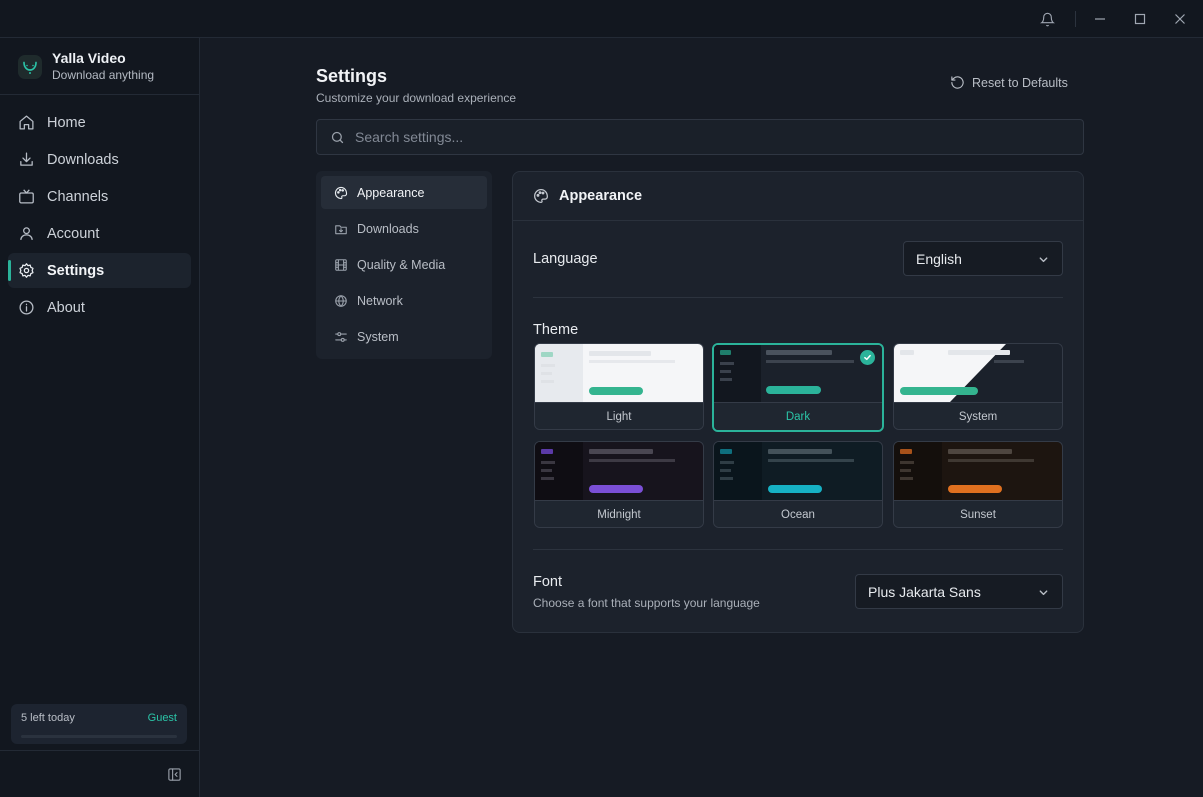 Image resolution: width=1203 pixels, height=797 pixels. Describe the element at coordinates (73, 233) in the screenshot. I see `sidebar-item-label: Account` at that location.